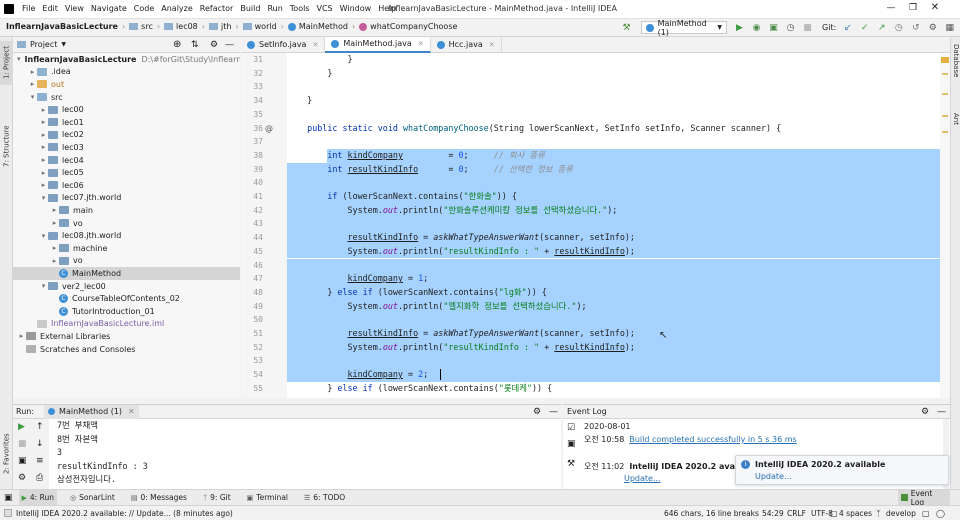  Describe the element at coordinates (855, 513) in the screenshot. I see `indent-setting: 4 spaces` at that location.